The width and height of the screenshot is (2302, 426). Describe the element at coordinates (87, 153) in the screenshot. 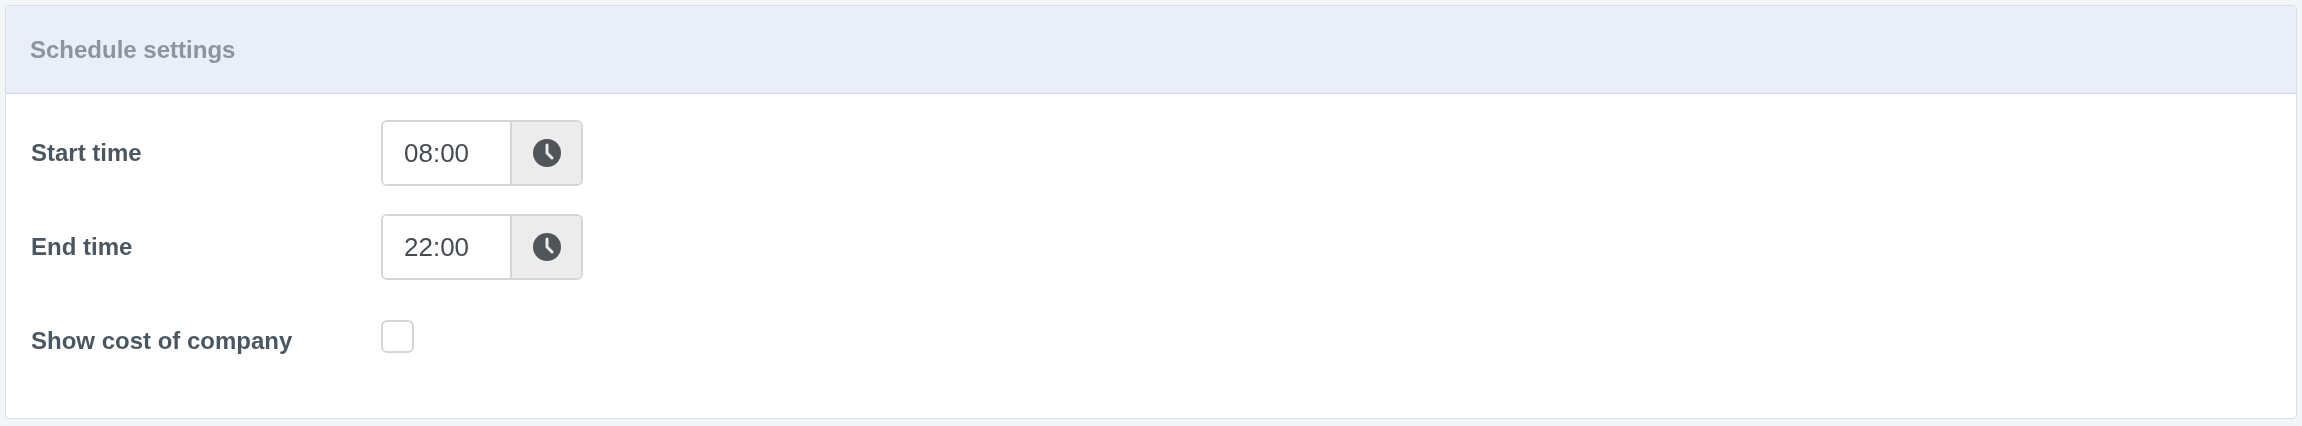

I see `field-label: Start time` at that location.